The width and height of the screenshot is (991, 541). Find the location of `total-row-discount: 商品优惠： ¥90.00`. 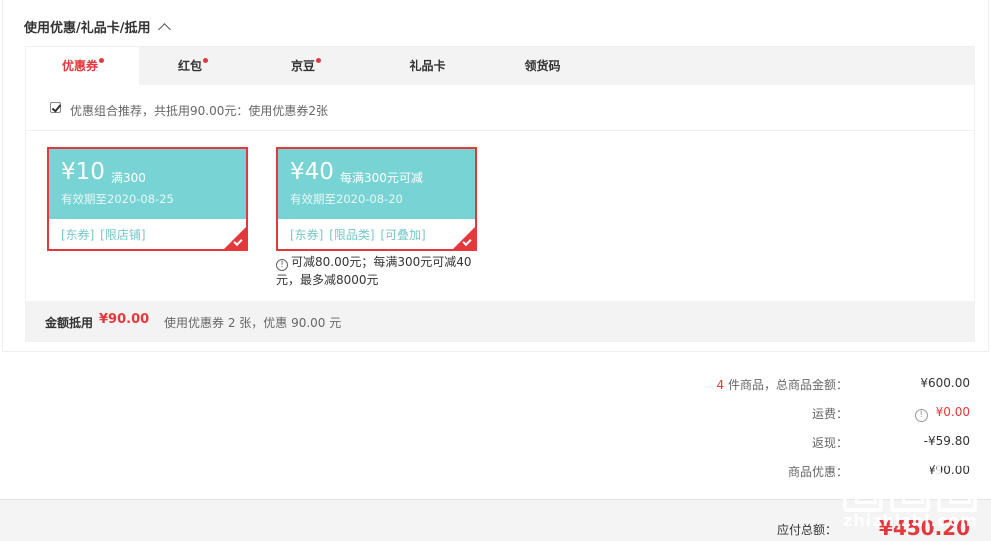

total-row-discount: 商品优惠： ¥90.00 is located at coordinates (770, 477).